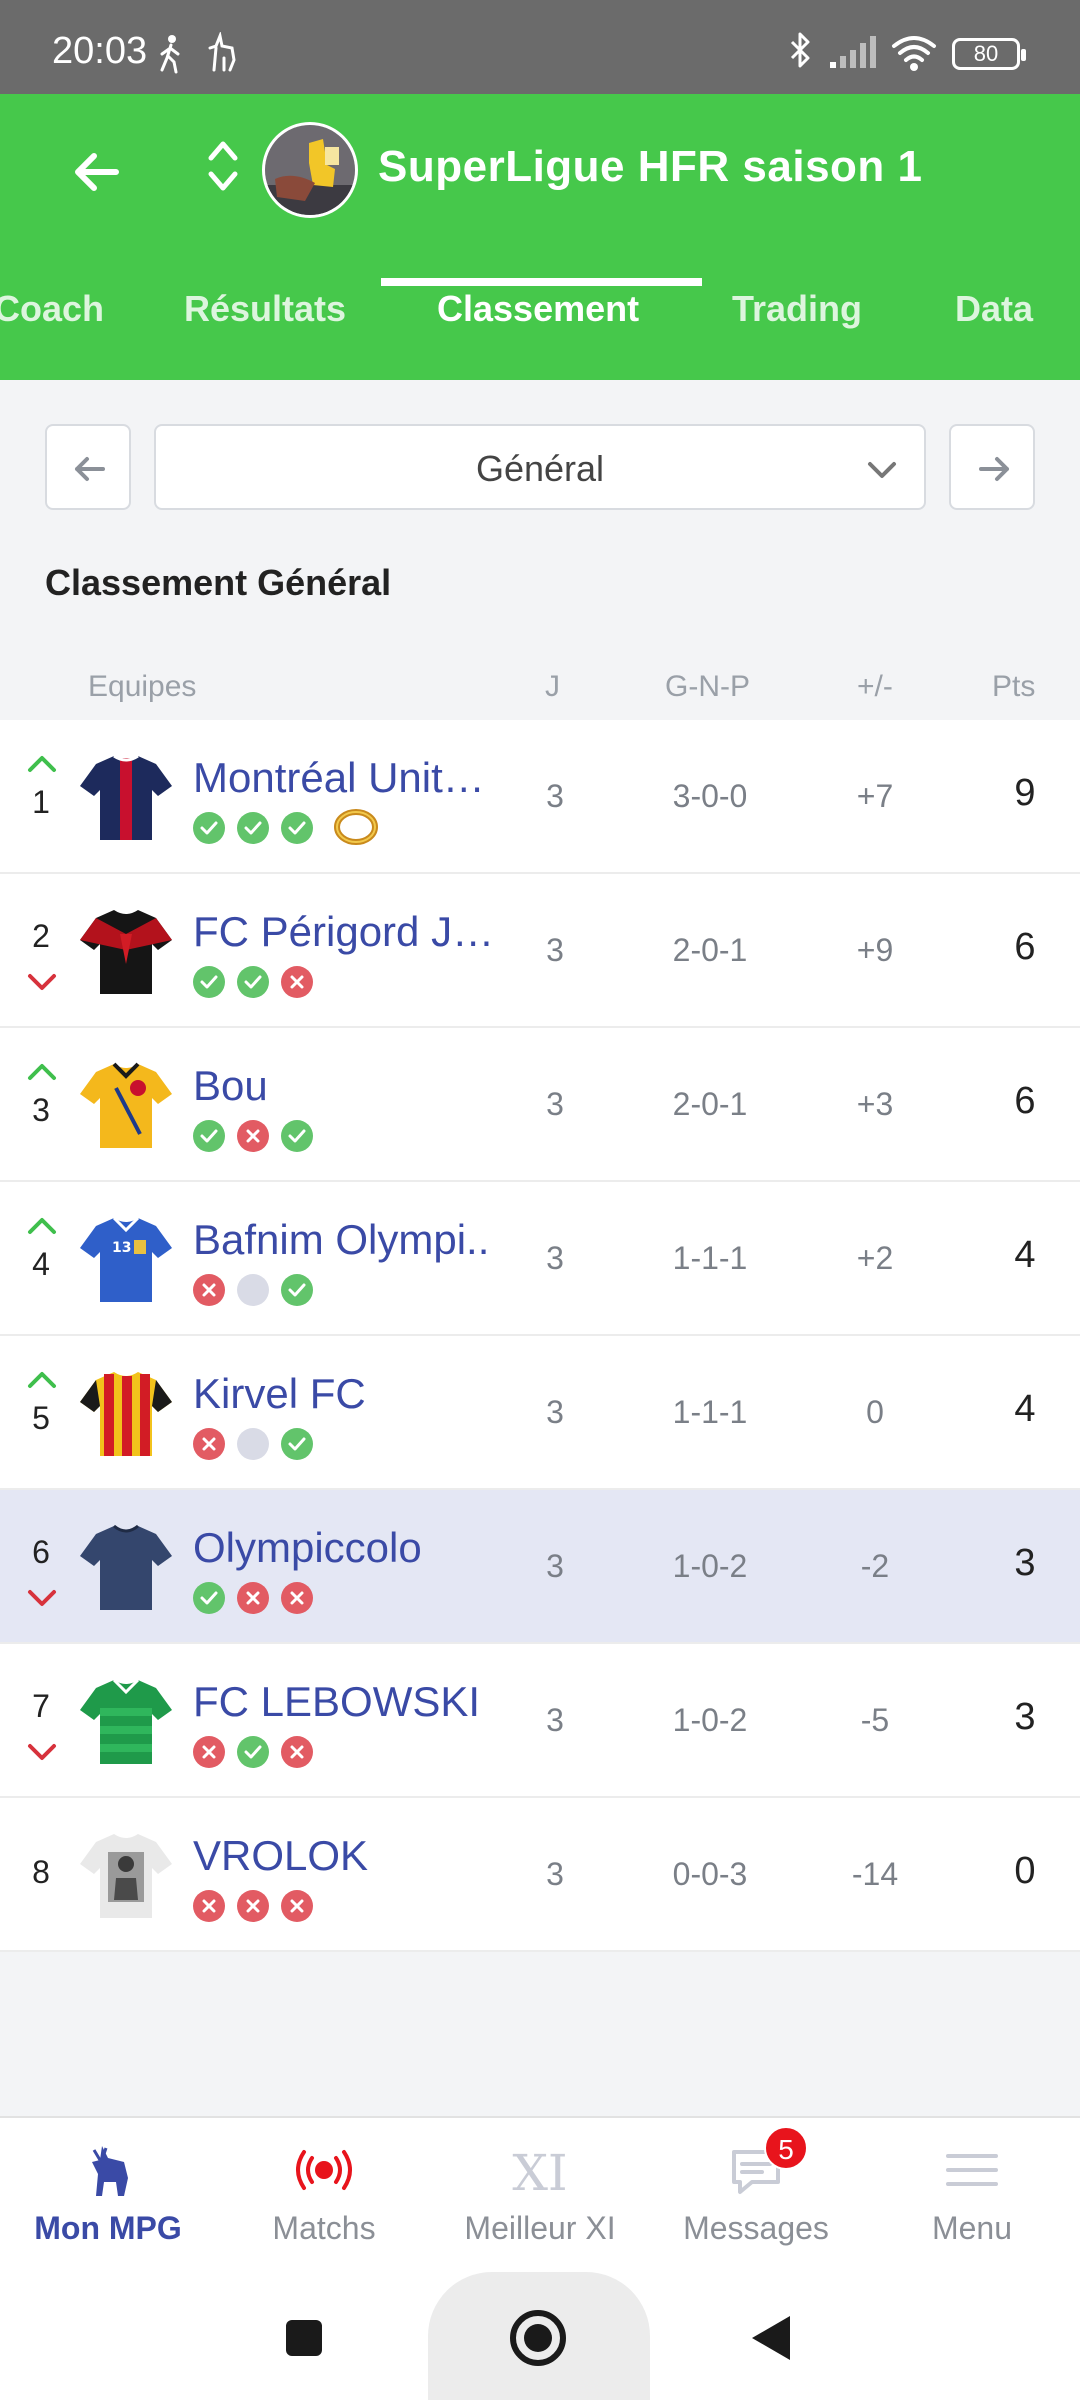 The width and height of the screenshot is (1080, 2400). I want to click on goal-difference: +2, so click(875, 1258).